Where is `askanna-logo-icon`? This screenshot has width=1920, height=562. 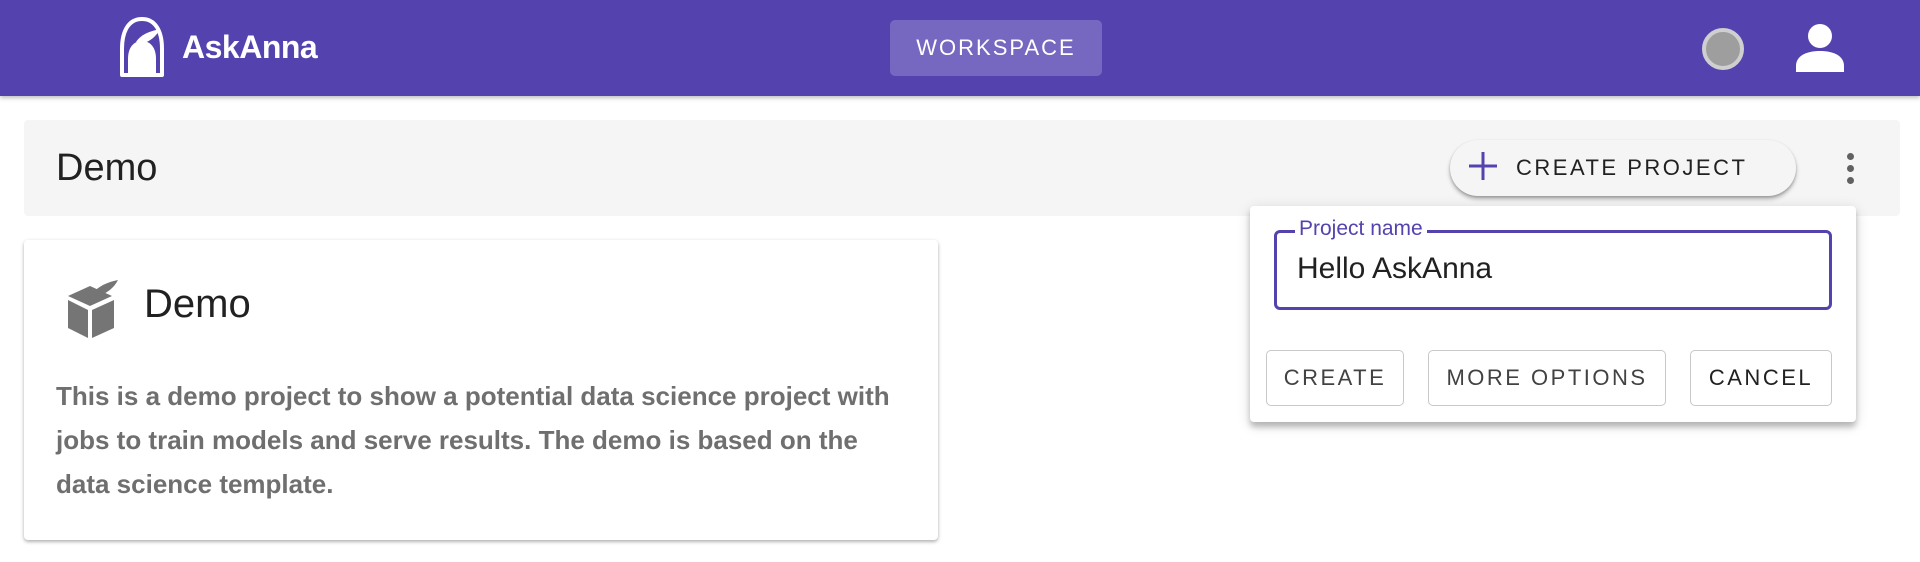 askanna-logo-icon is located at coordinates (142, 47).